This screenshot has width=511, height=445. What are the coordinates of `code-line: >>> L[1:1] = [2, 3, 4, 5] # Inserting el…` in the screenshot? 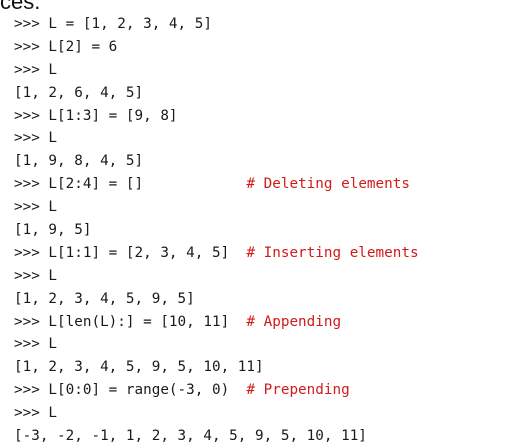 It's located at (216, 253).